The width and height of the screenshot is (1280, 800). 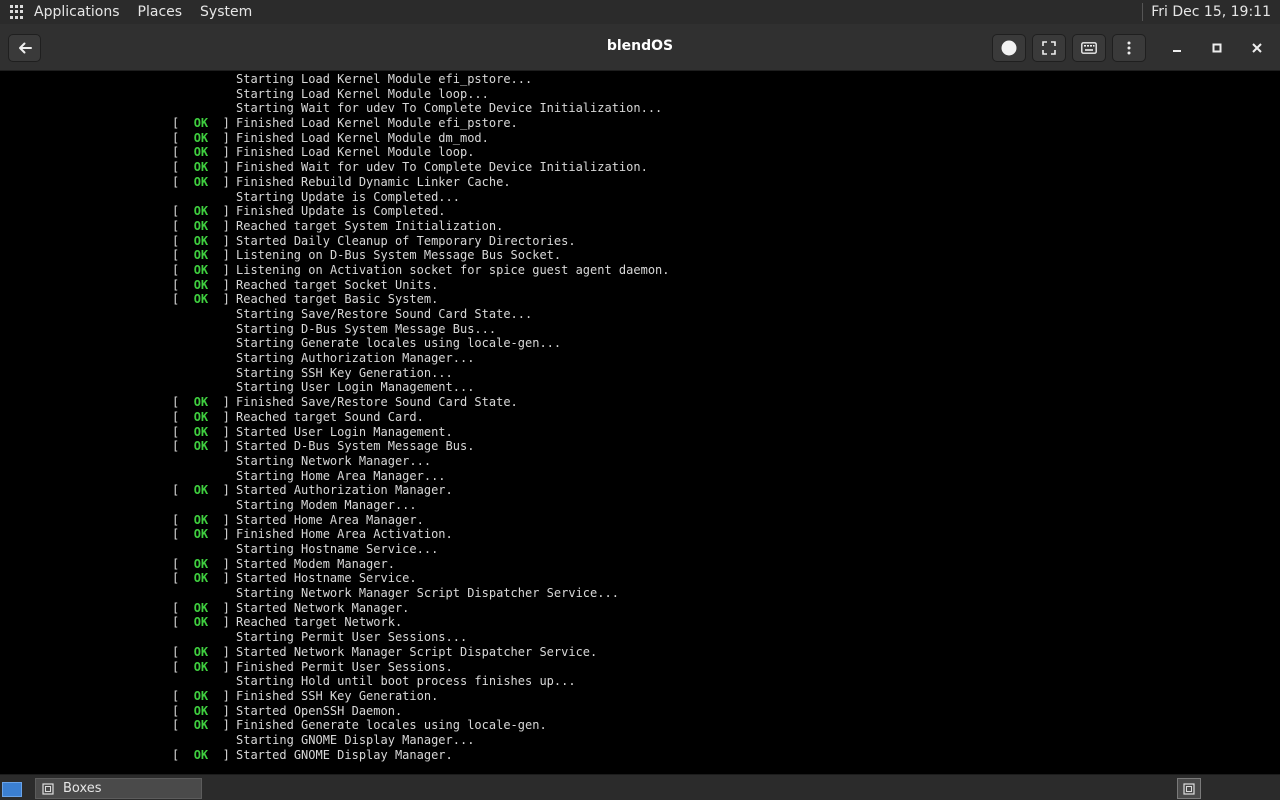 What do you see at coordinates (1257, 48) in the screenshot?
I see `close-button` at bounding box center [1257, 48].